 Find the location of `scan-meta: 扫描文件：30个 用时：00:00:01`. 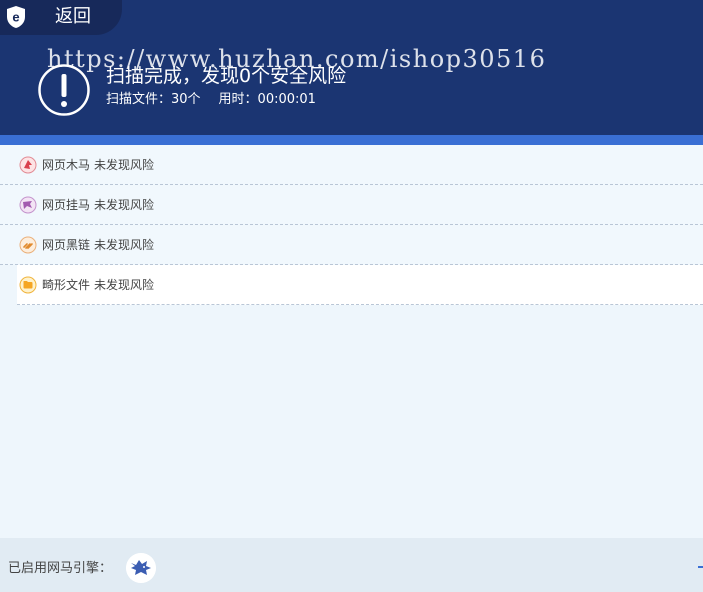

scan-meta: 扫描文件：30个 用时：00:00:01 is located at coordinates (220, 100).